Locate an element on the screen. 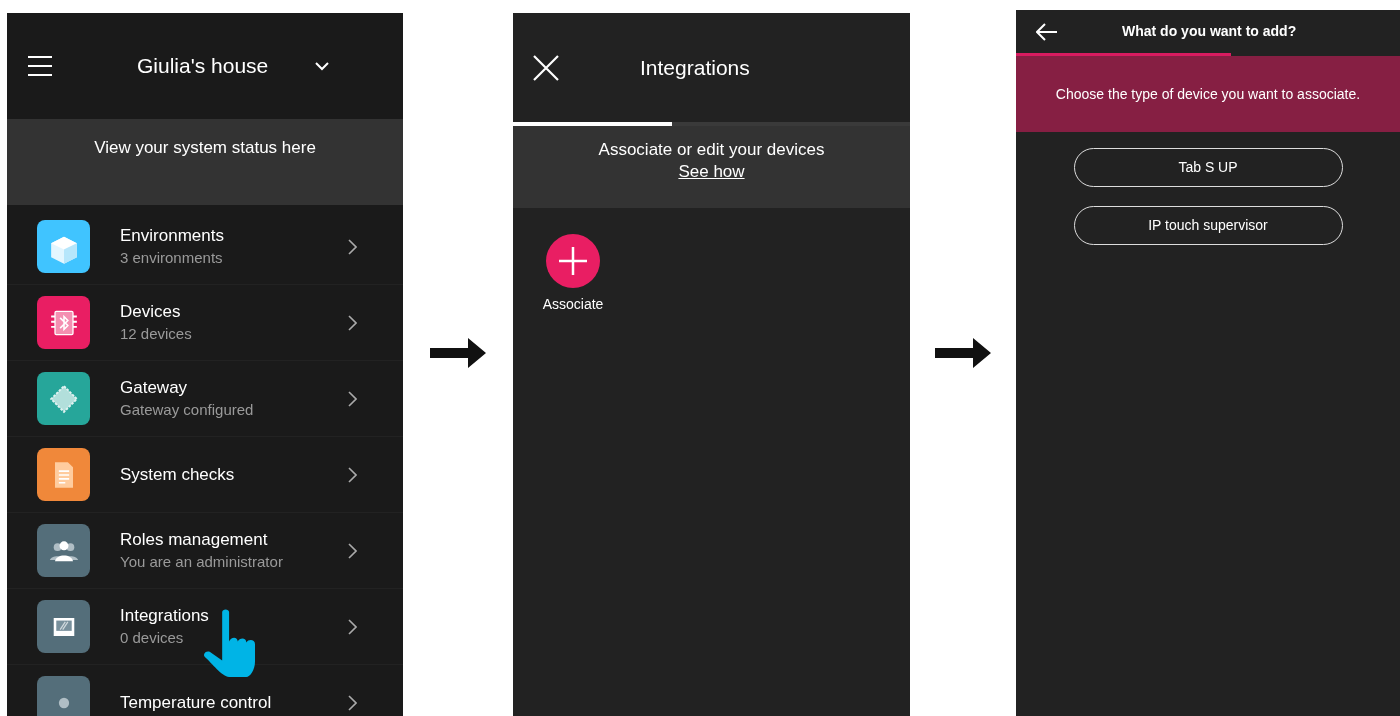 This screenshot has height=716, width=1400. screen-title: Integrations is located at coordinates (695, 67).